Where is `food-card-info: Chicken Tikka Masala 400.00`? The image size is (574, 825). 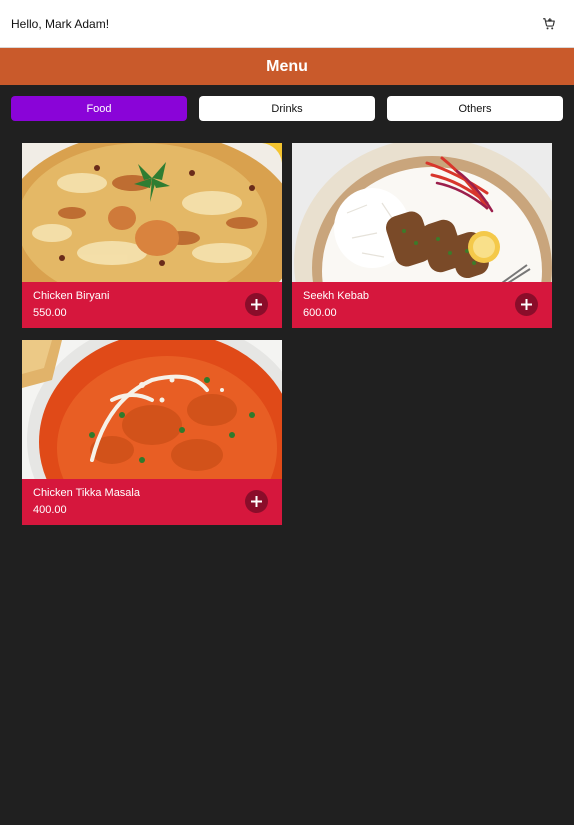 food-card-info: Chicken Tikka Masala 400.00 is located at coordinates (152, 502).